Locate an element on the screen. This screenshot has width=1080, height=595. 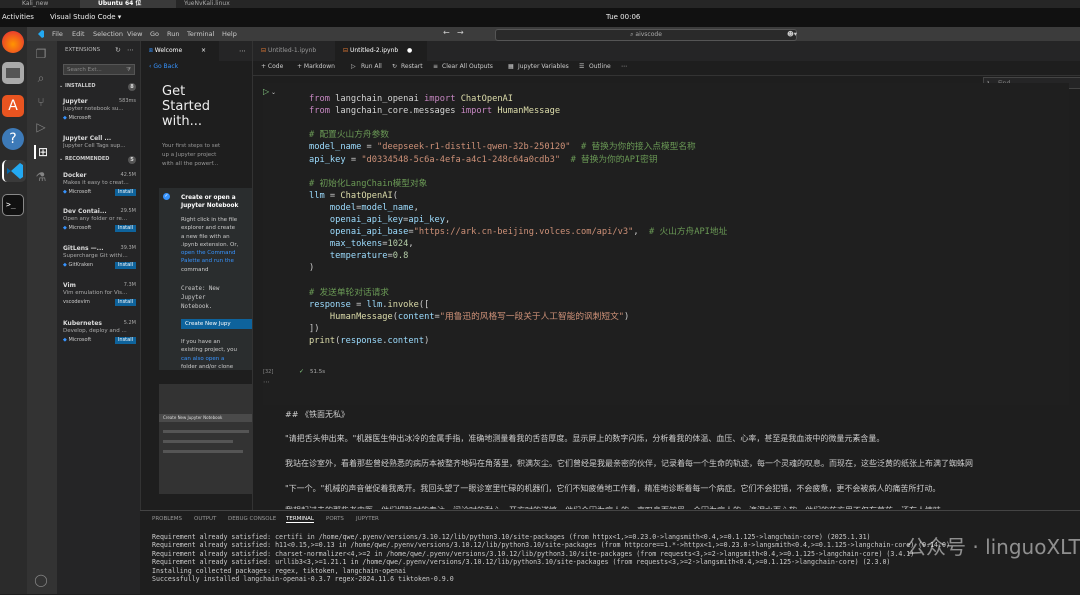
command-center: ⌕ aivscode is located at coordinates (646, 35).